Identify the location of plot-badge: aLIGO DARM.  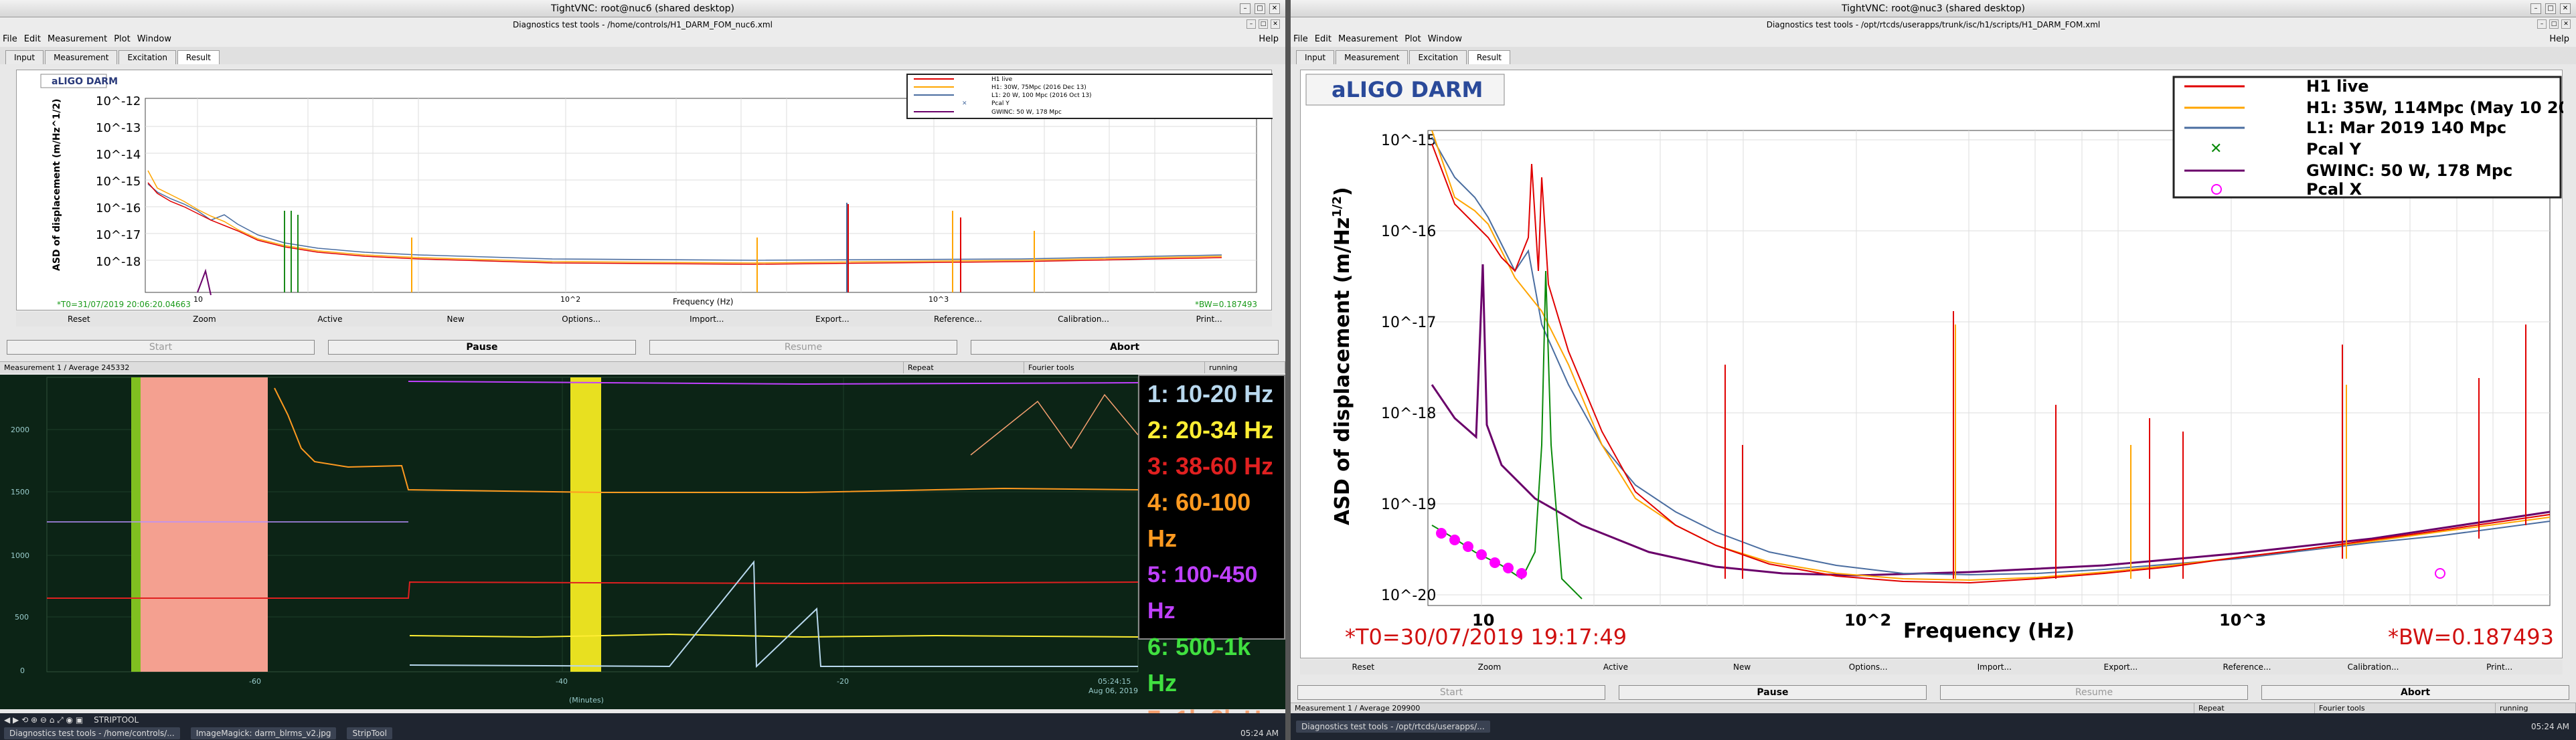
(85, 81).